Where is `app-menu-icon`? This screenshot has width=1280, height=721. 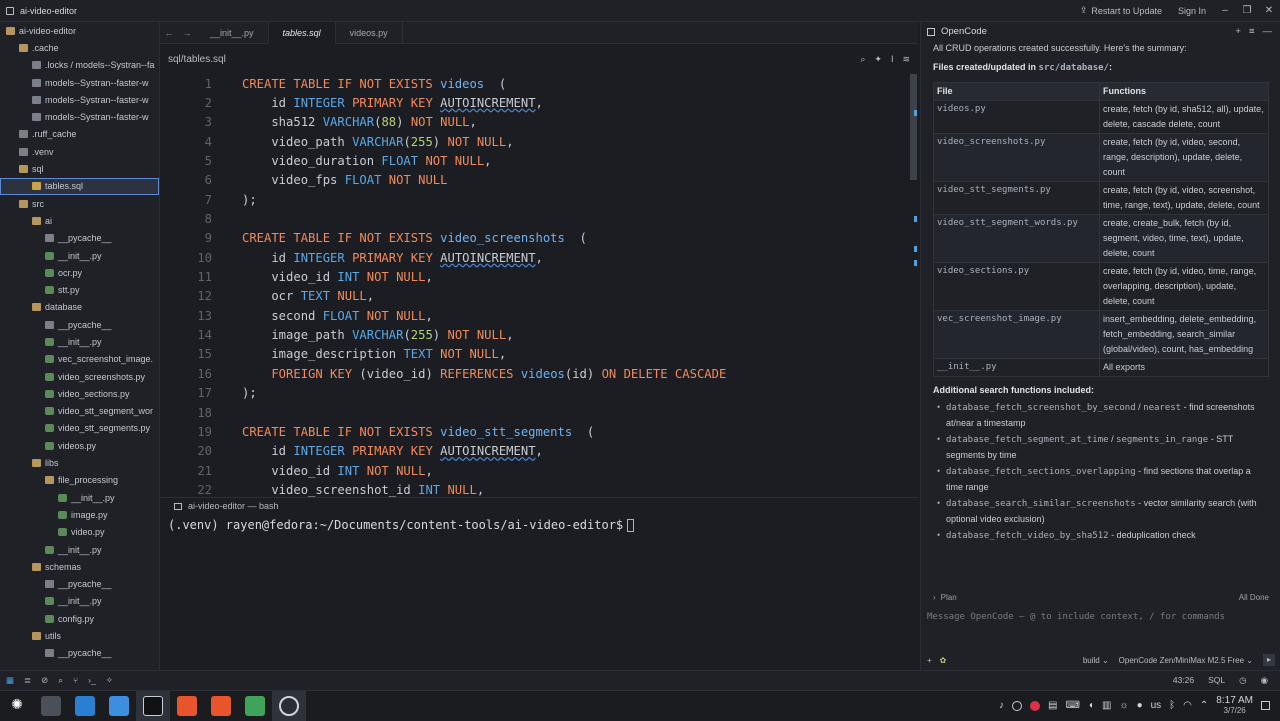
app-menu-icon is located at coordinates (10, 10).